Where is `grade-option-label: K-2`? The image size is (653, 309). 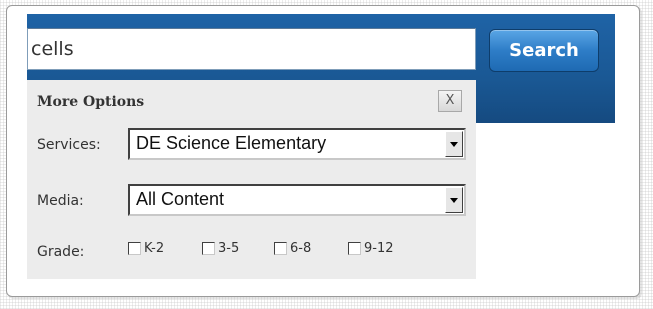
grade-option-label: K-2 is located at coordinates (154, 248).